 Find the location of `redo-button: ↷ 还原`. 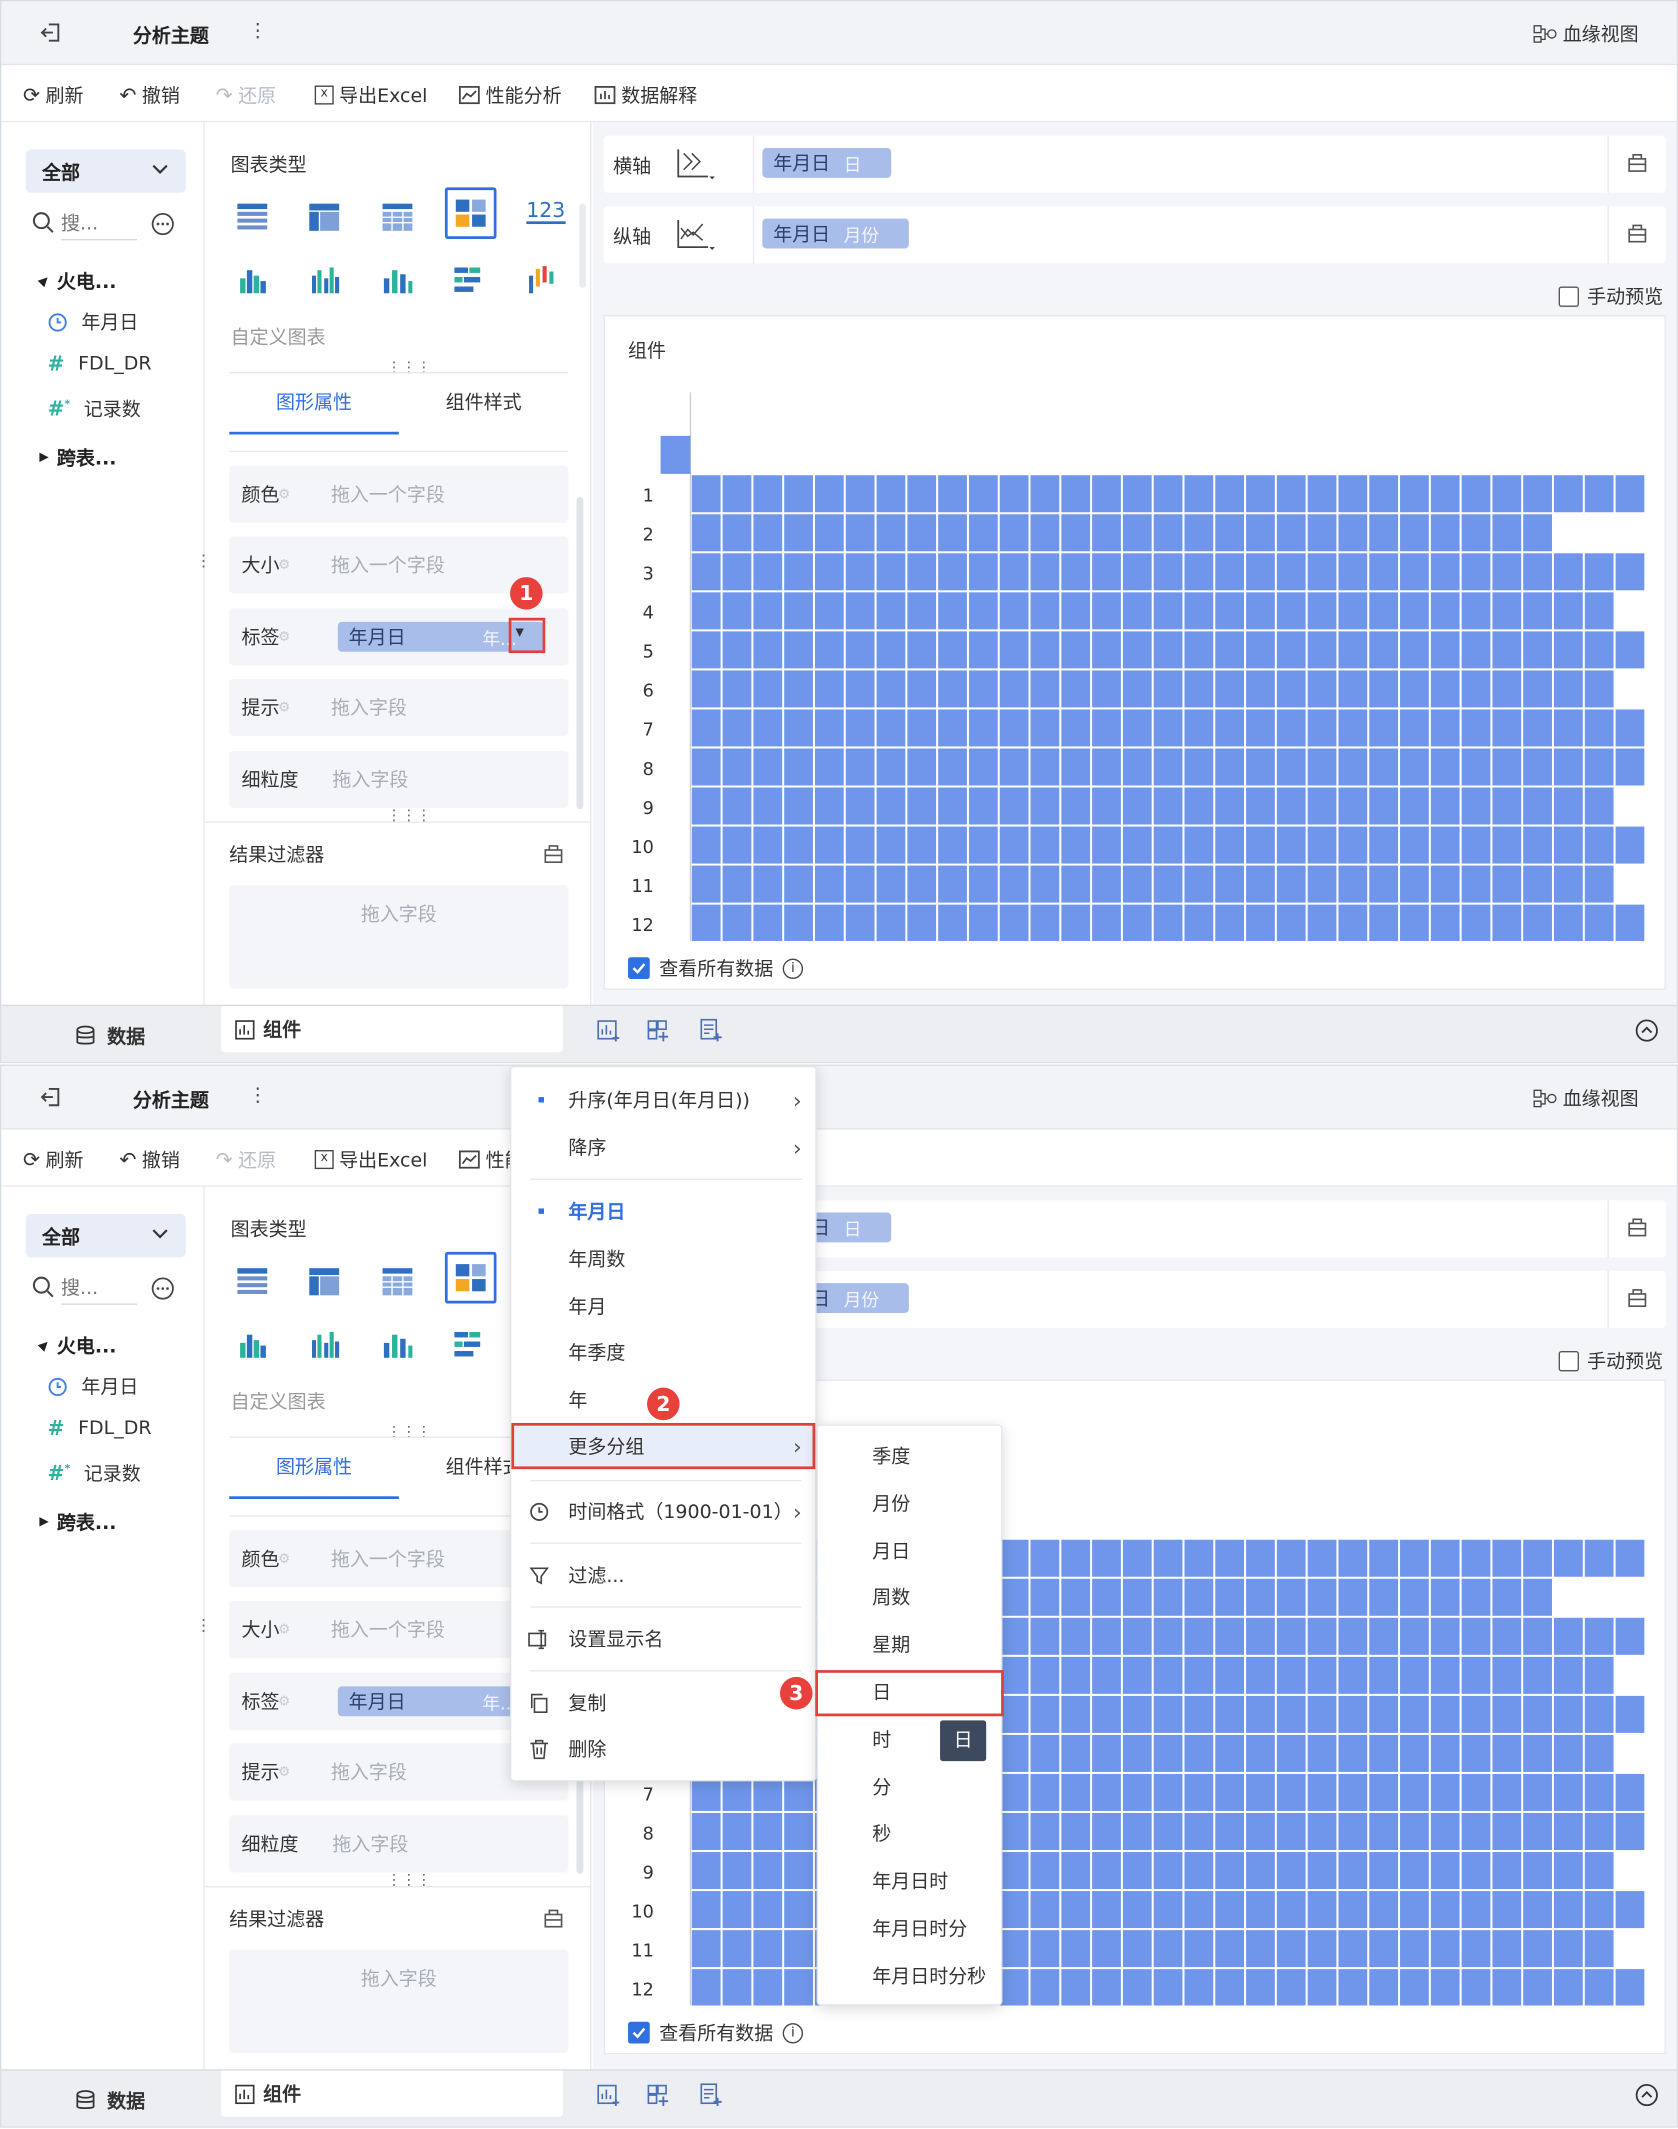

redo-button: ↷ 还原 is located at coordinates (246, 94).